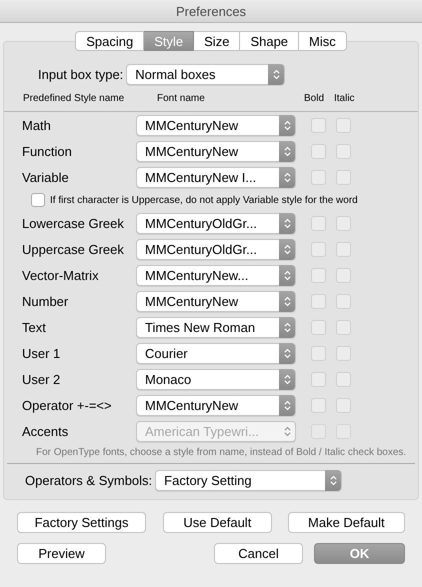  Describe the element at coordinates (216, 327) in the screenshot. I see `font-dropdown: Times New Roman` at that location.